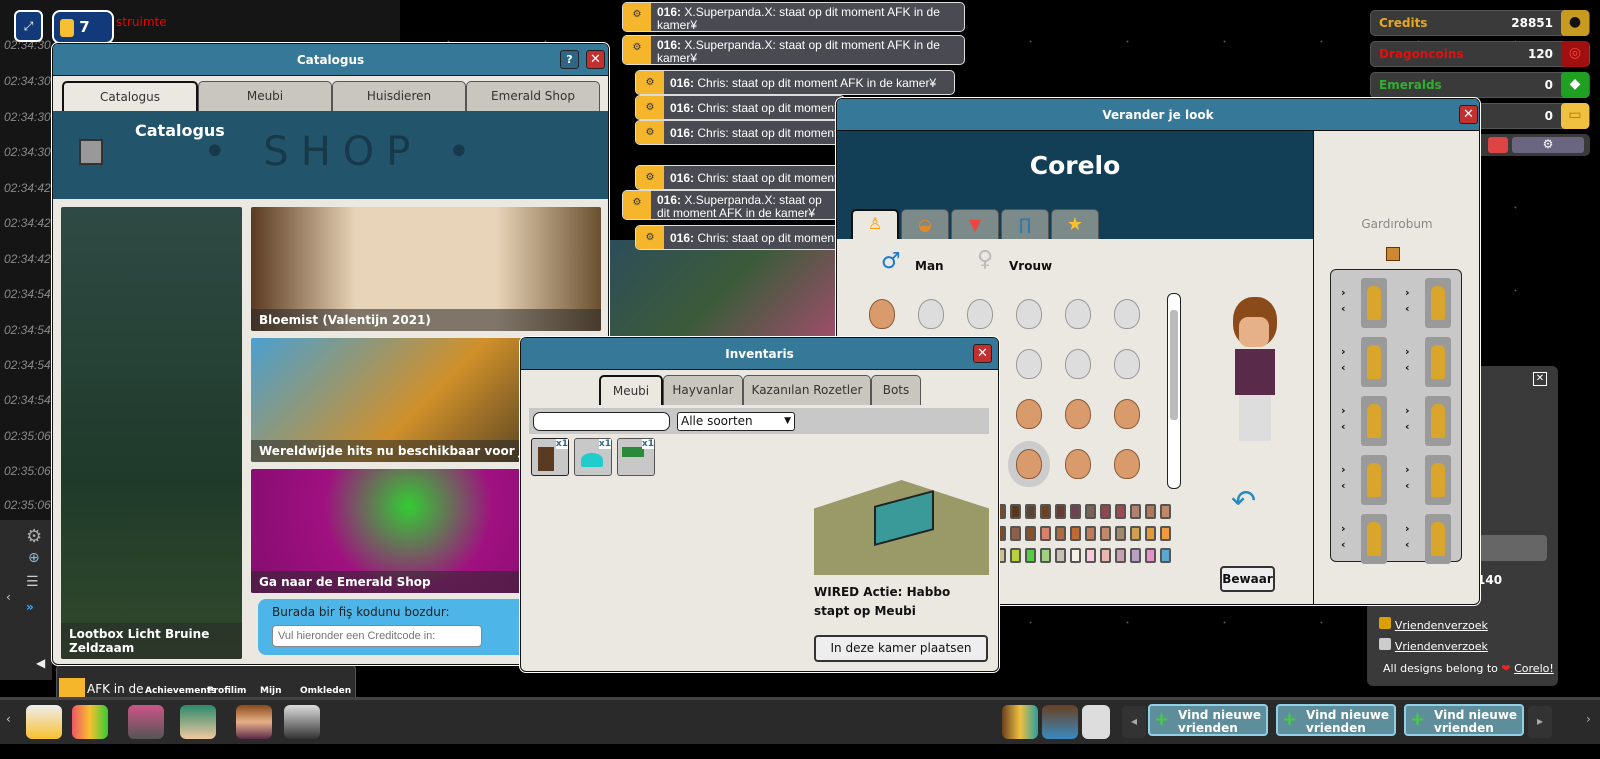  What do you see at coordinates (1208, 720) in the screenshot?
I see `find-friends-button: + Vind nieuwe vrienden` at bounding box center [1208, 720].